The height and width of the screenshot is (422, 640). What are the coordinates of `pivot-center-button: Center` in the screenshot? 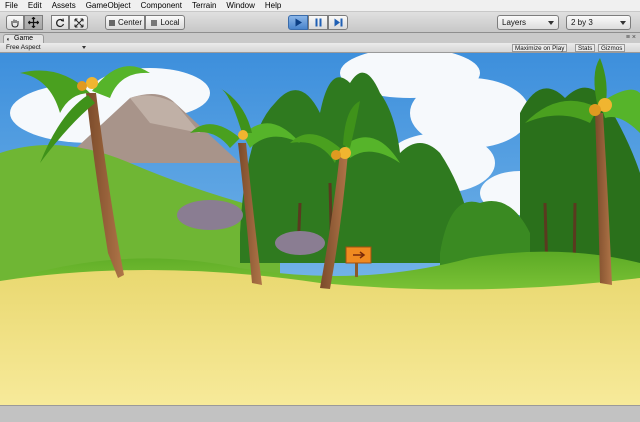 It's located at (125, 22).